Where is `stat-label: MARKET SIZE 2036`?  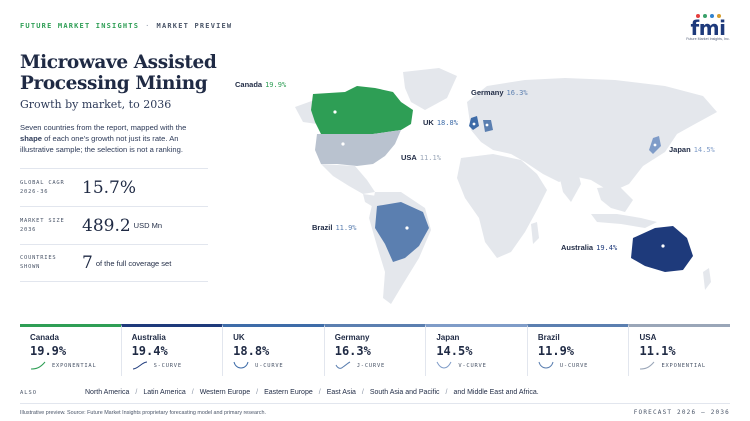 stat-label: MARKET SIZE 2036 is located at coordinates (51, 226).